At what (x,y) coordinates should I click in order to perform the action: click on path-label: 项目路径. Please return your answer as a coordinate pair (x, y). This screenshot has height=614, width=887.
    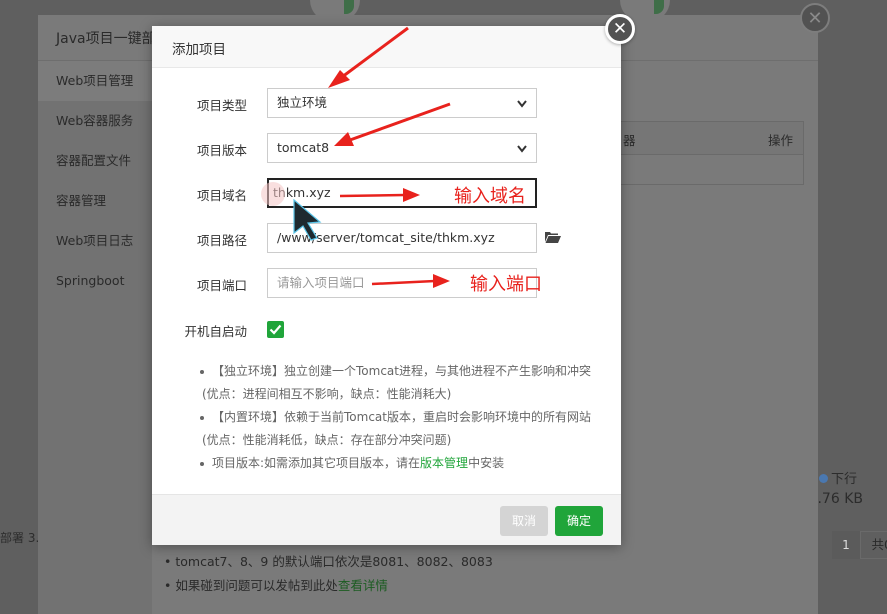
    Looking at the image, I should click on (221, 240).